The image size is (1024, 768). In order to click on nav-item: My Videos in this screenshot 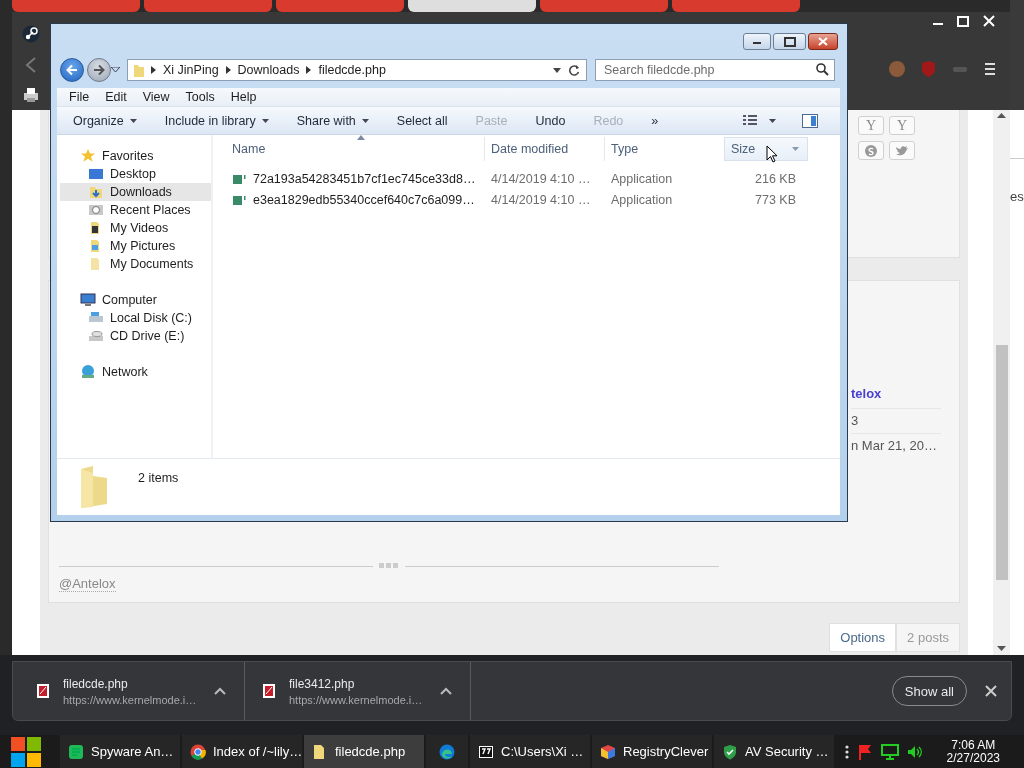, I will do `click(135, 228)`.